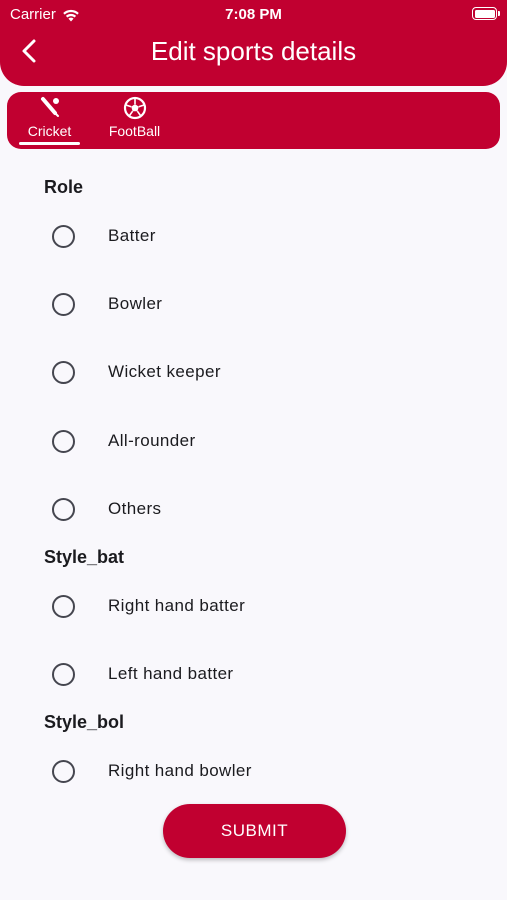 This screenshot has height=900, width=507. I want to click on radio-label: Wicket keeper, so click(164, 371).